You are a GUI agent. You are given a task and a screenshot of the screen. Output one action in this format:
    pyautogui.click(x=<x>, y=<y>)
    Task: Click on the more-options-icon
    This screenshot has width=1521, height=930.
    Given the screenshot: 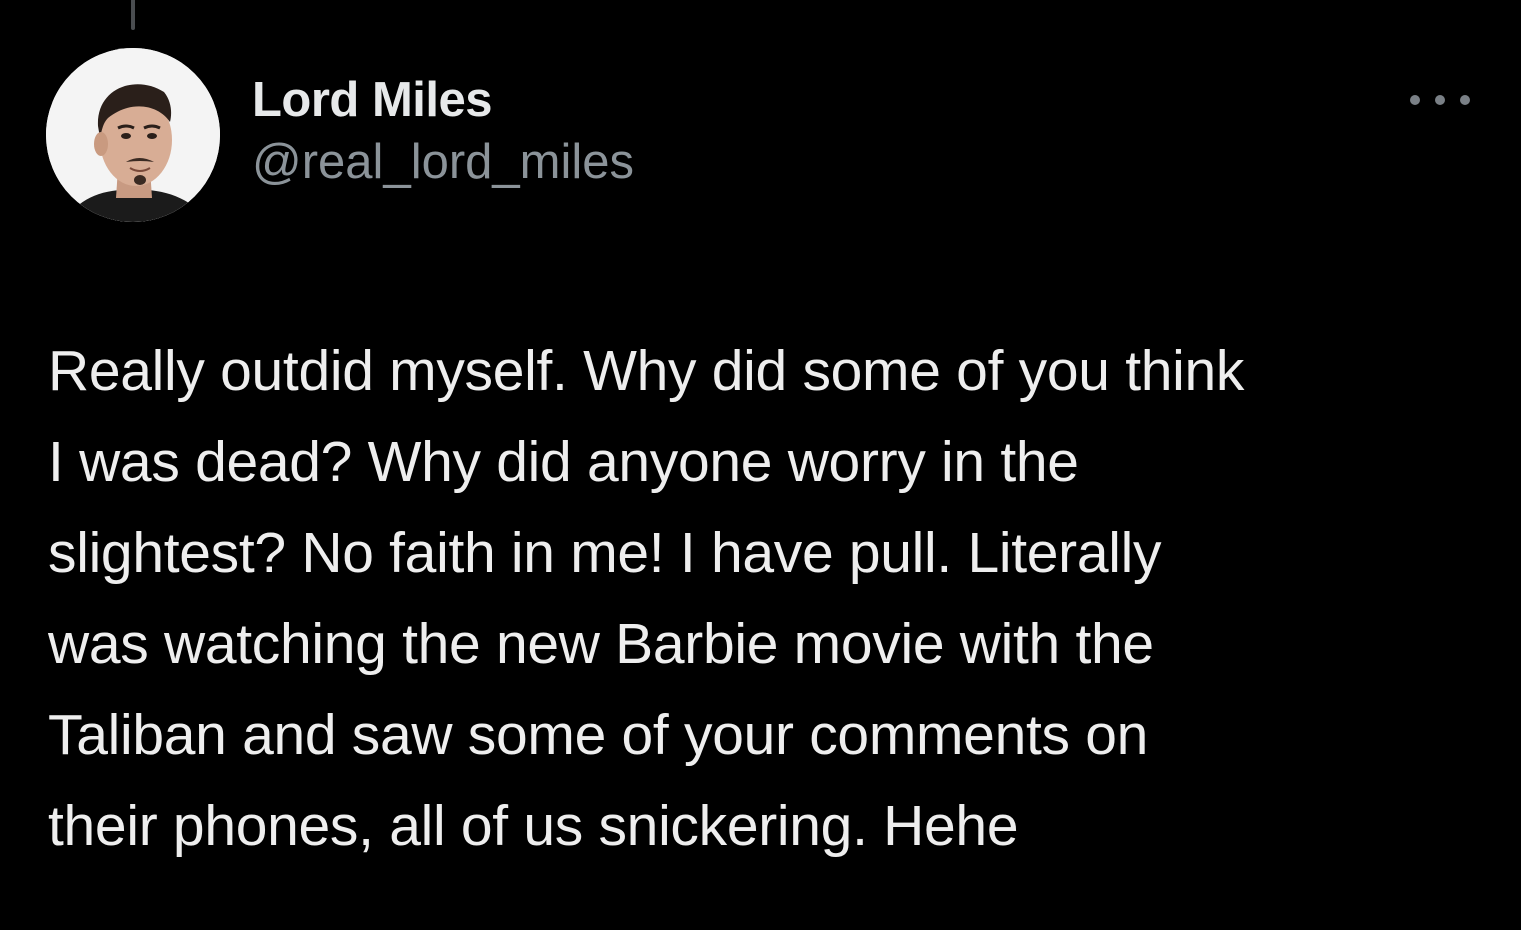 What is the action you would take?
    pyautogui.click(x=1415, y=100)
    